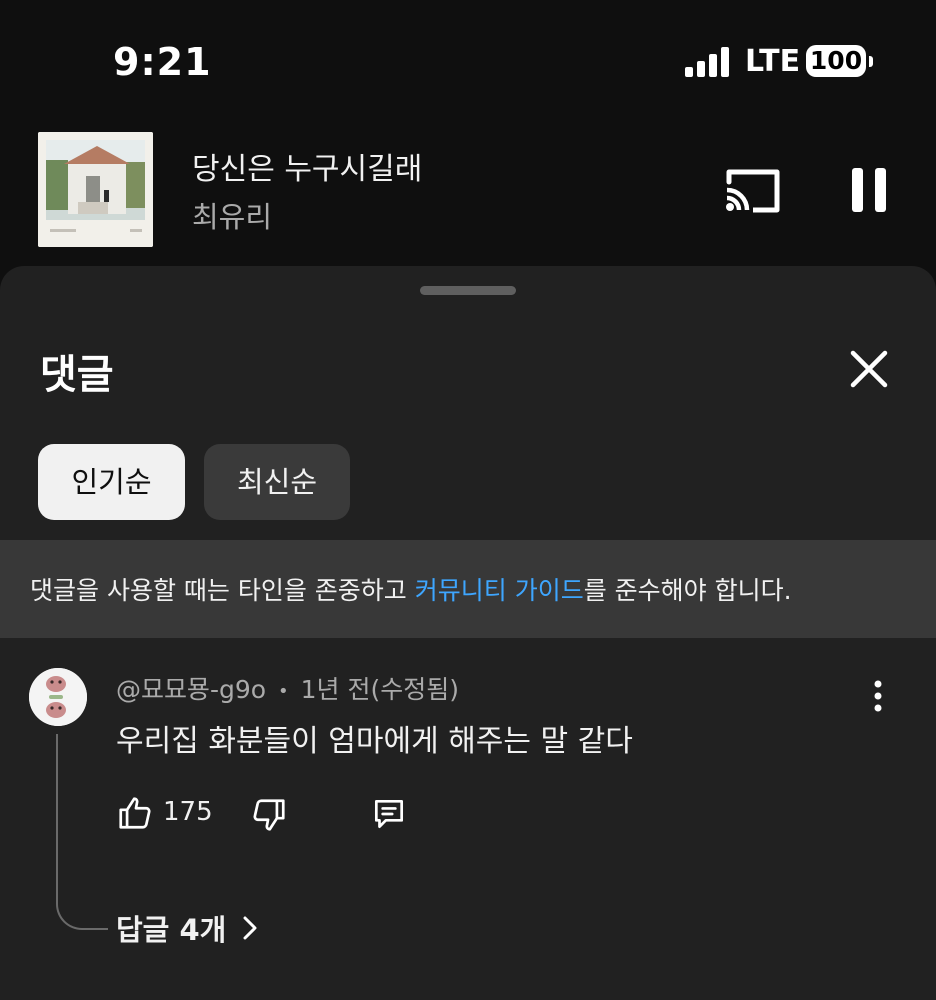 The image size is (936, 1000). I want to click on more-options-icon, so click(878, 698).